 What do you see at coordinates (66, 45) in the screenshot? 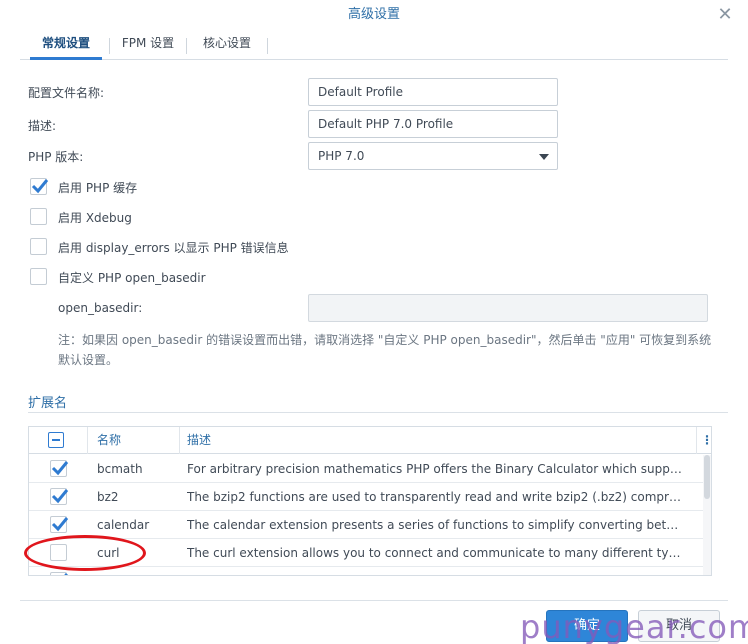
I see `tab-general: 常规设置` at bounding box center [66, 45].